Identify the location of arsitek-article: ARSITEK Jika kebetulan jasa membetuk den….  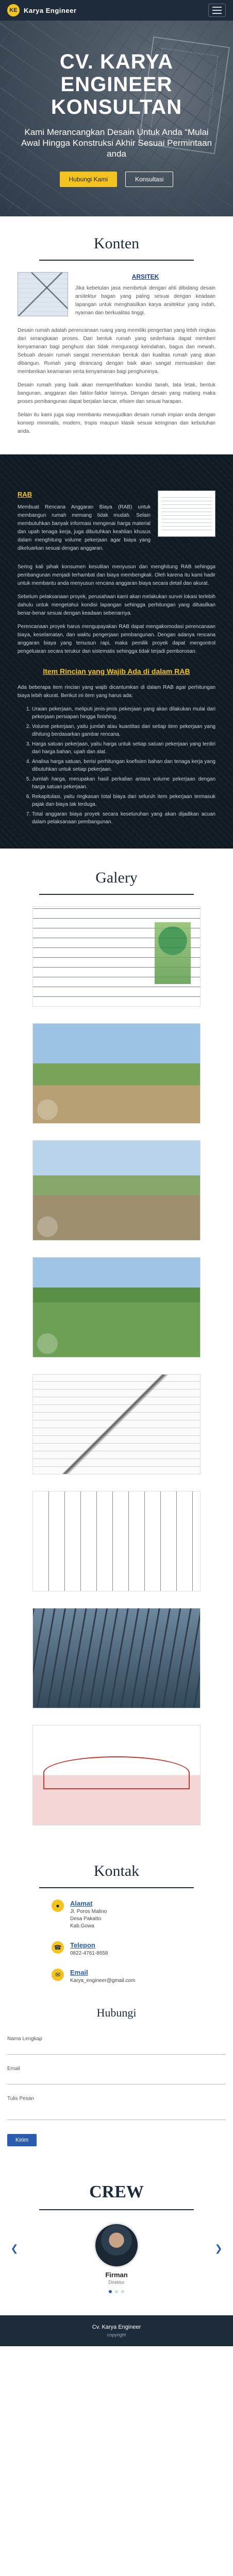
(116, 354).